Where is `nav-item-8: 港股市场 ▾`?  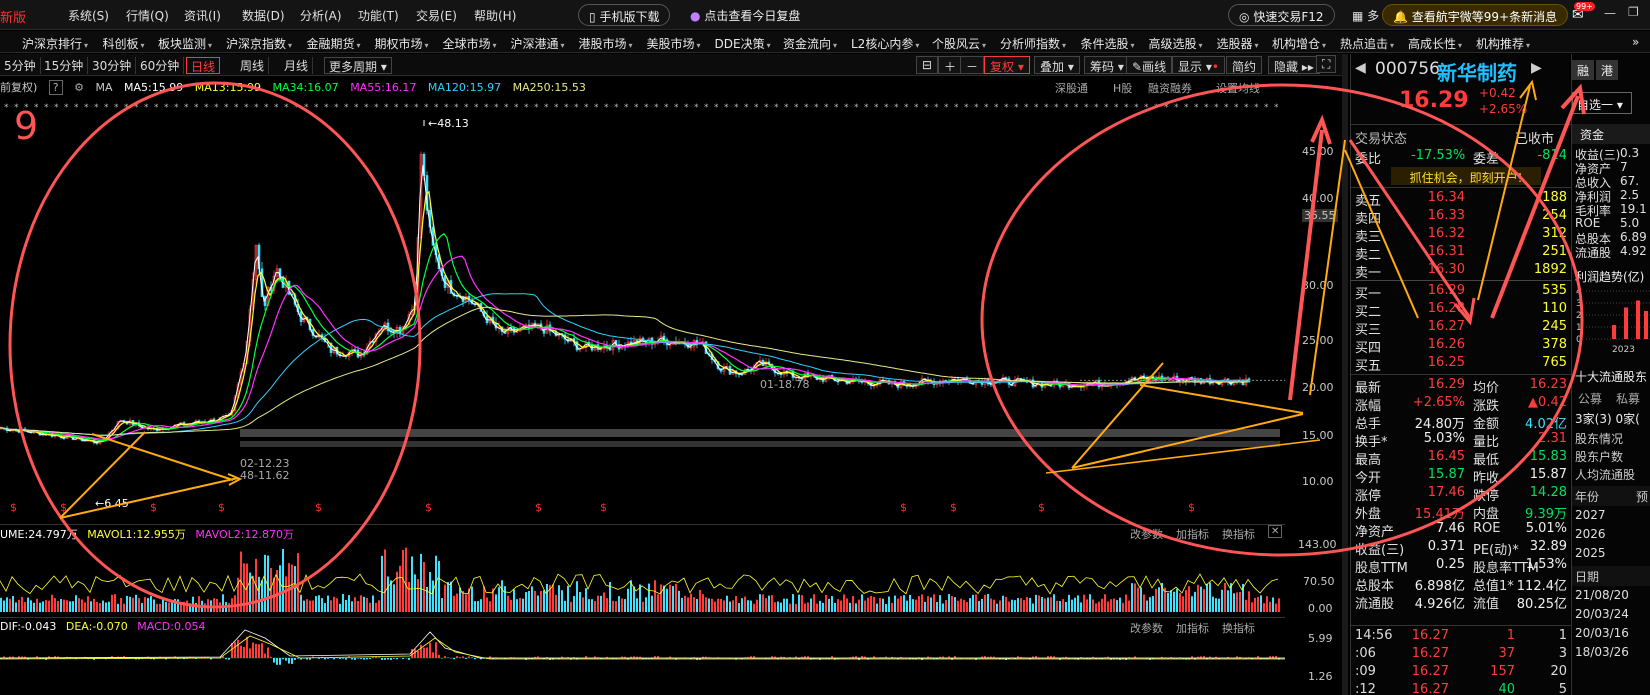
nav-item-8: 港股市场 ▾ is located at coordinates (606, 43).